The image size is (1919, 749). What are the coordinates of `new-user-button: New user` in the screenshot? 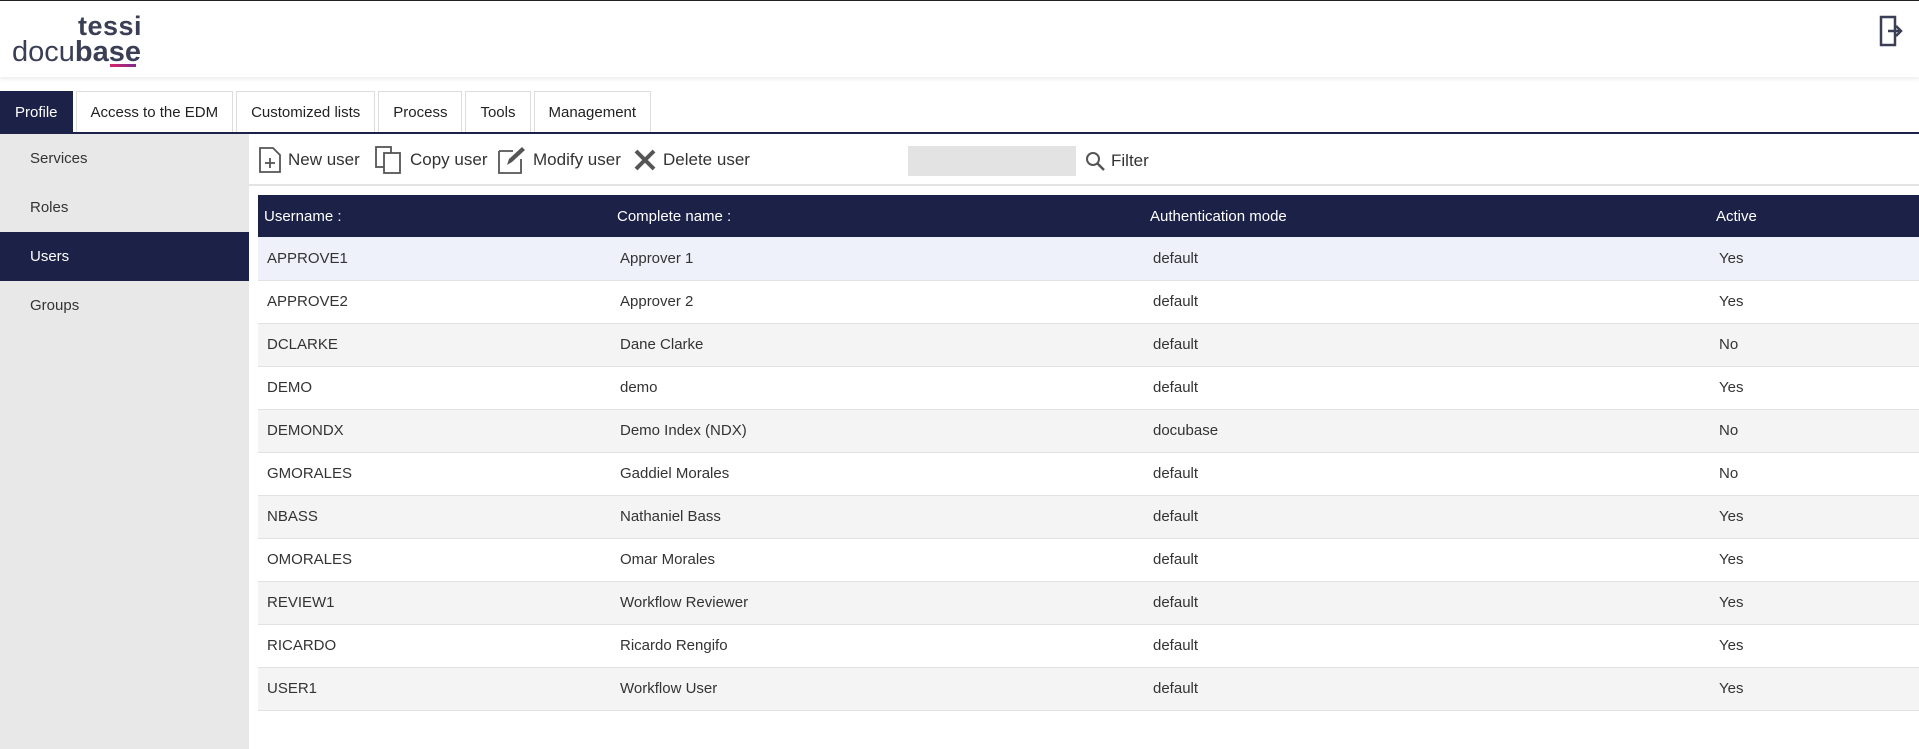 It's located at (309, 160).